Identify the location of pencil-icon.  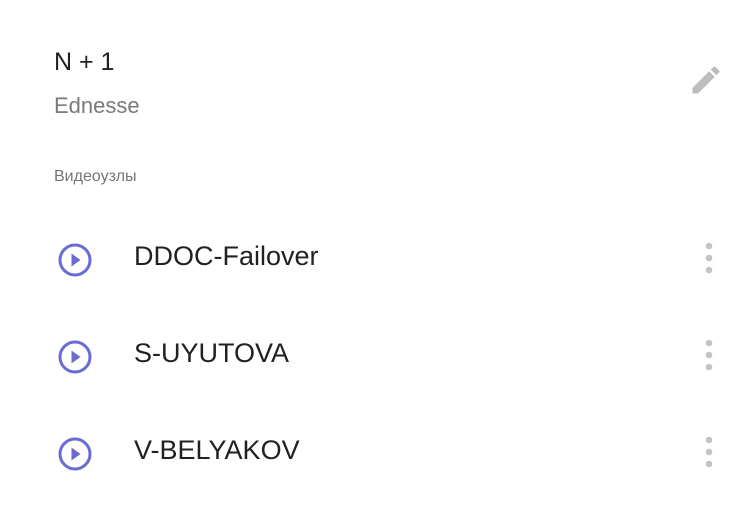
(706, 80).